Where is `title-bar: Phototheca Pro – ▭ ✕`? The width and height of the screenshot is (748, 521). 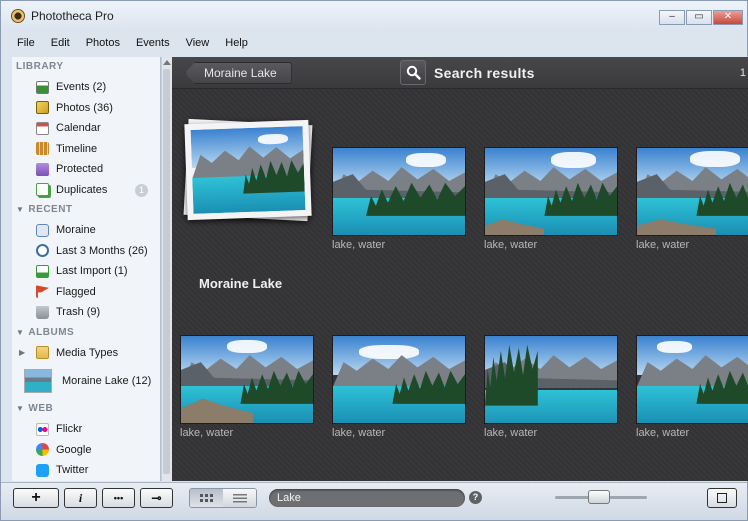
title-bar: Phototheca Pro – ▭ ✕ is located at coordinates (374, 16).